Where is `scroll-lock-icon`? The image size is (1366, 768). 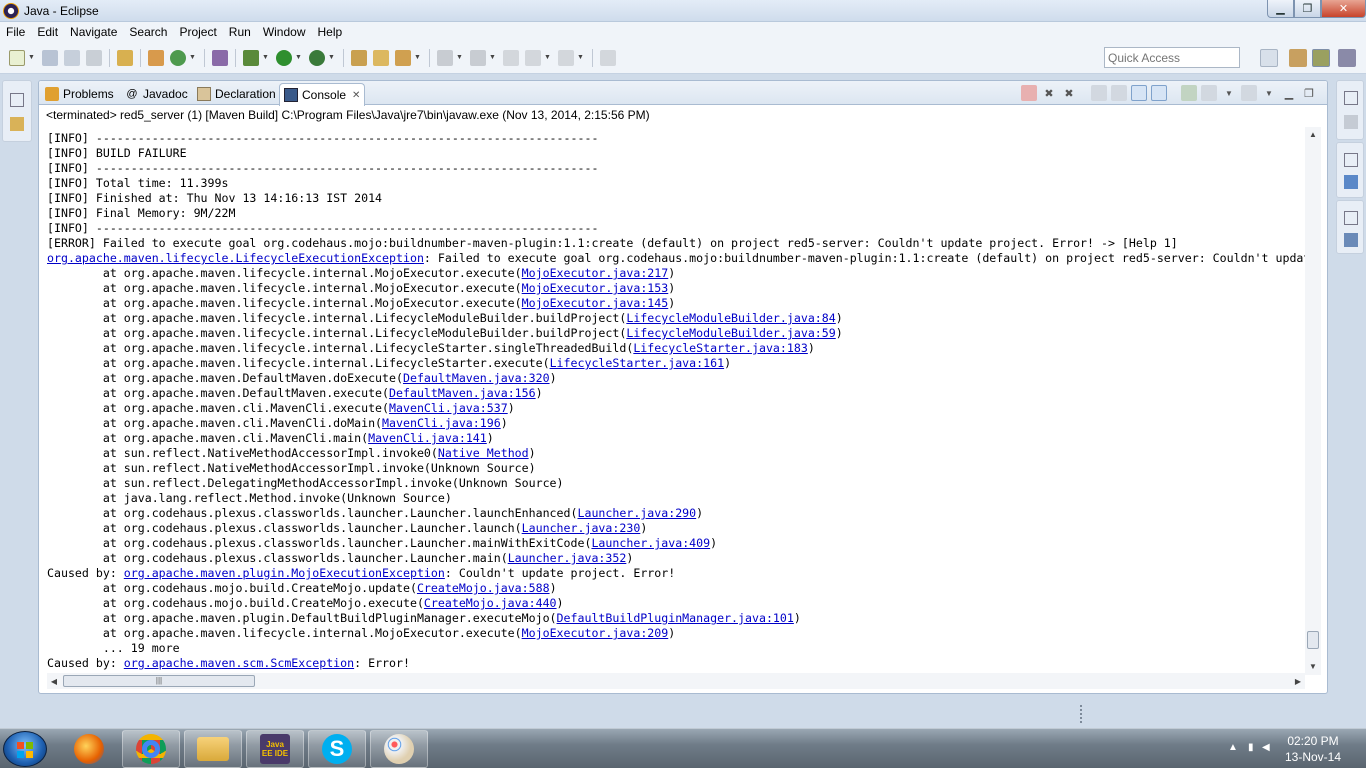 scroll-lock-icon is located at coordinates (1119, 93).